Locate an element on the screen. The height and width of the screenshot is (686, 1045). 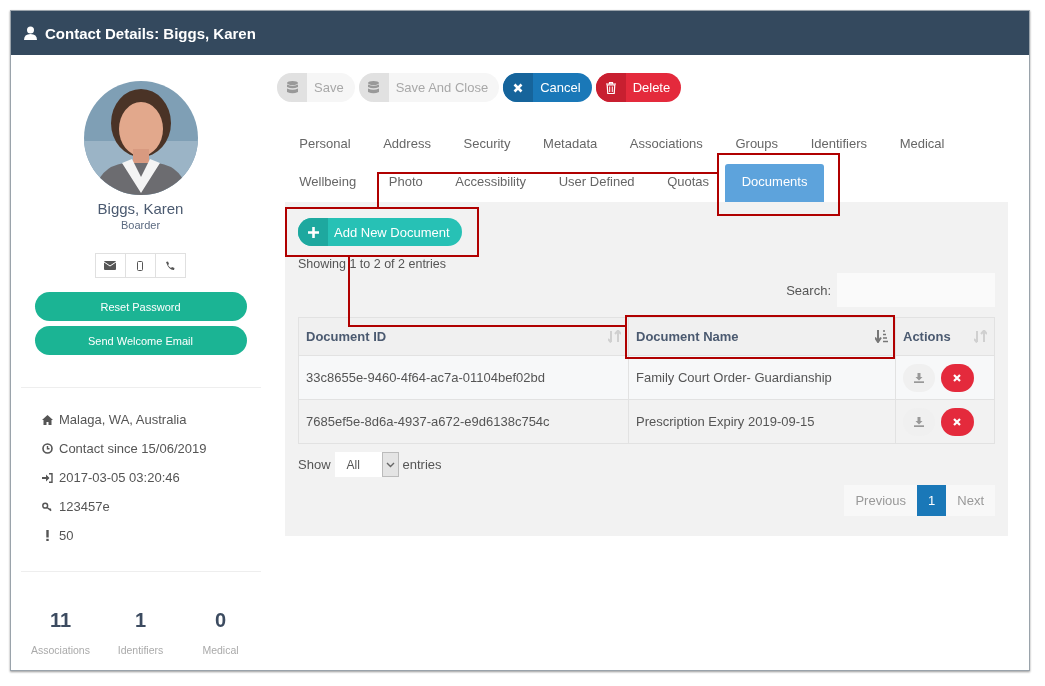
contact-role: Boarder is located at coordinates (140, 225).